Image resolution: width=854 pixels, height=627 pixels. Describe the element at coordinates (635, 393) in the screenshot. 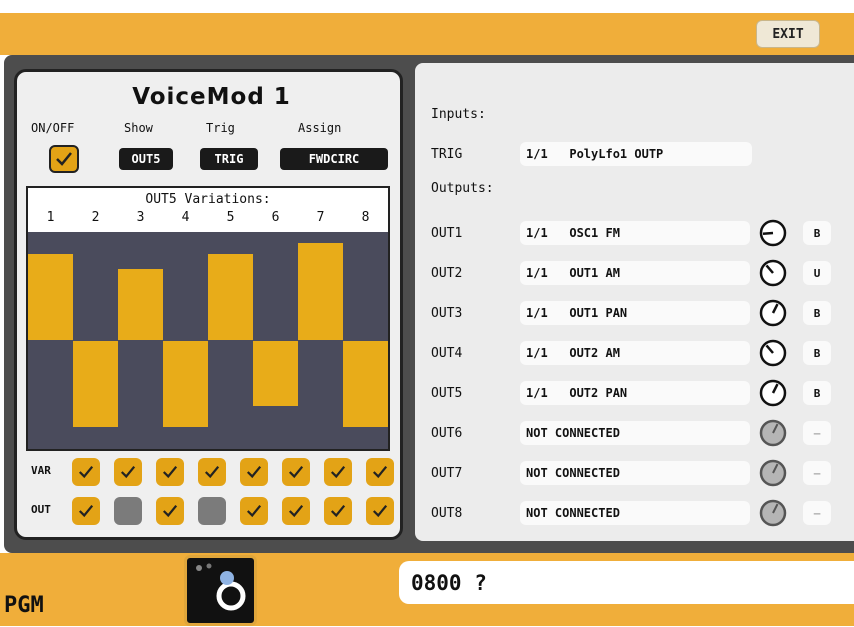

I see `output-destination-field: 1/1 OUT2 PAN` at that location.